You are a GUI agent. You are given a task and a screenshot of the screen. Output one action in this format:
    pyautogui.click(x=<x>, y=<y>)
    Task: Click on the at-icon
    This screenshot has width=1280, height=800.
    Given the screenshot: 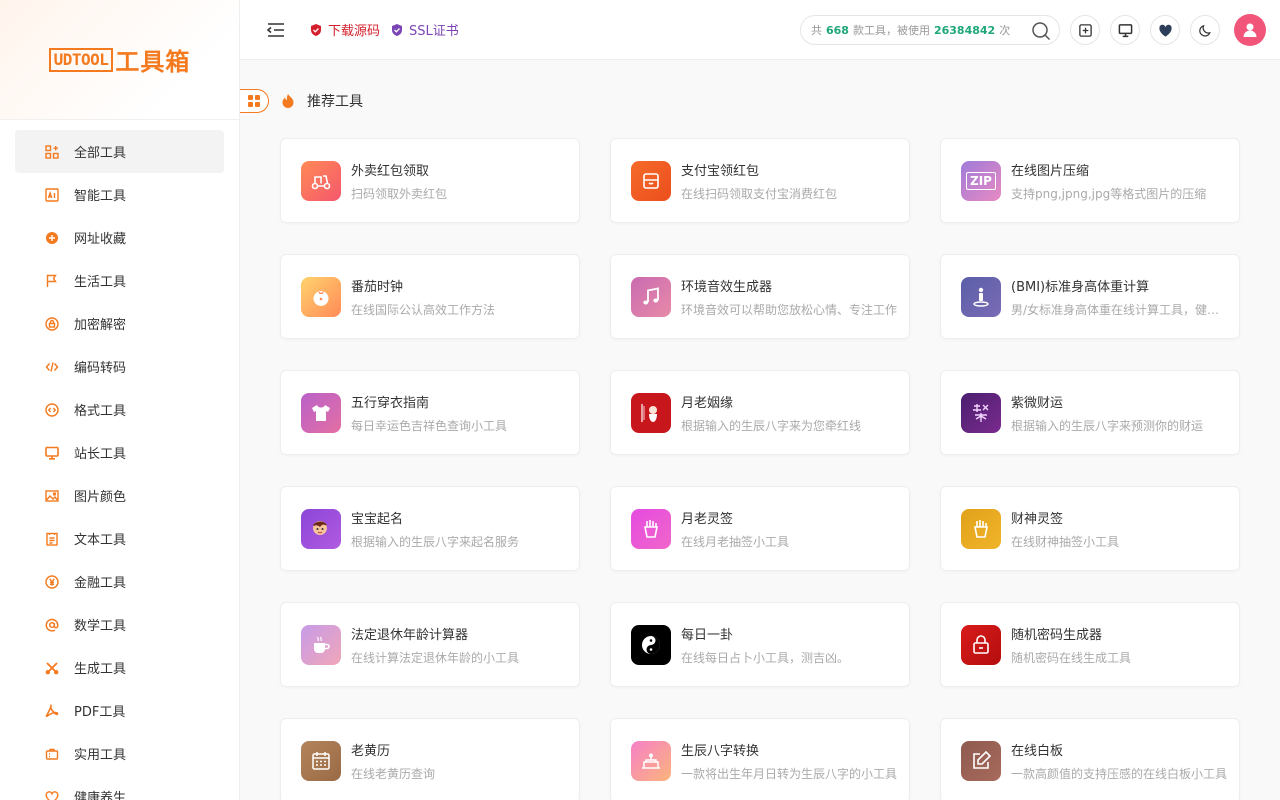 What is the action you would take?
    pyautogui.click(x=52, y=625)
    